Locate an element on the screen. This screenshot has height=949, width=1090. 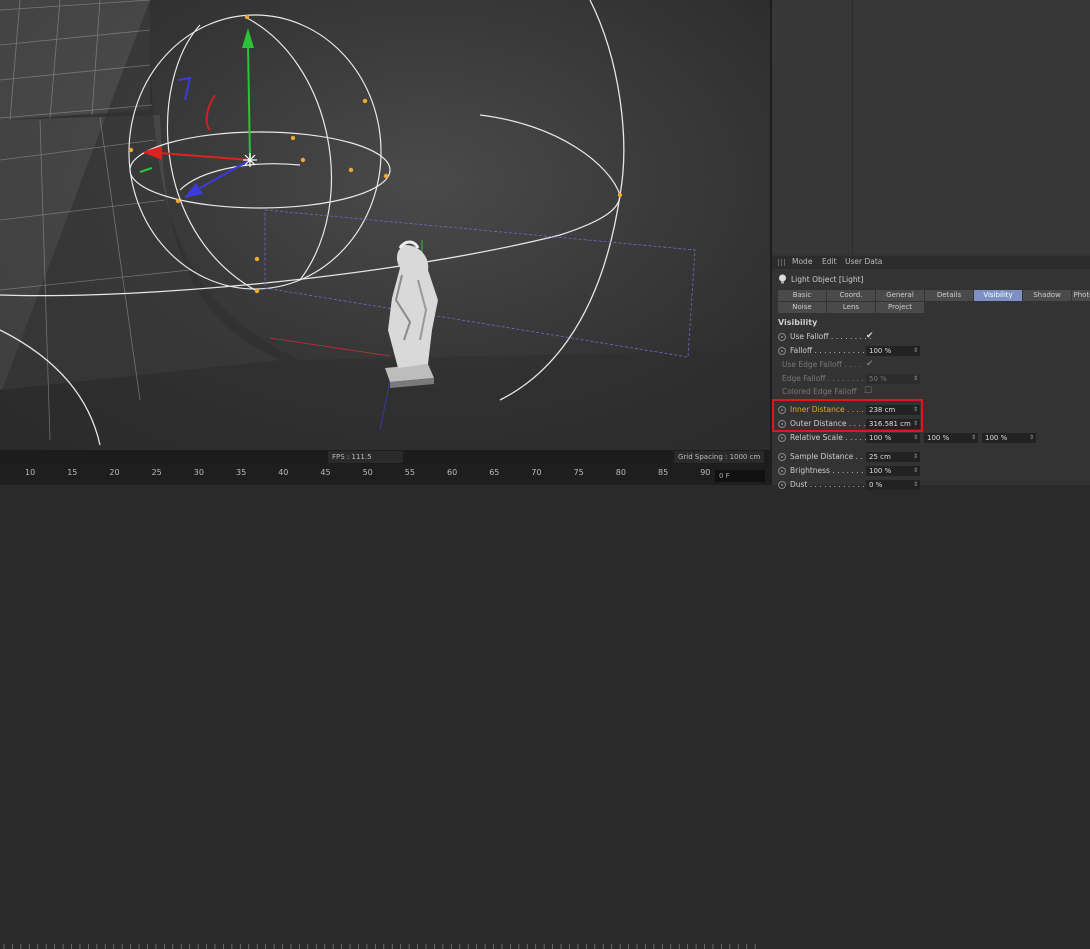
param-label: Sample Distance . . . . is located at coordinates (831, 456).